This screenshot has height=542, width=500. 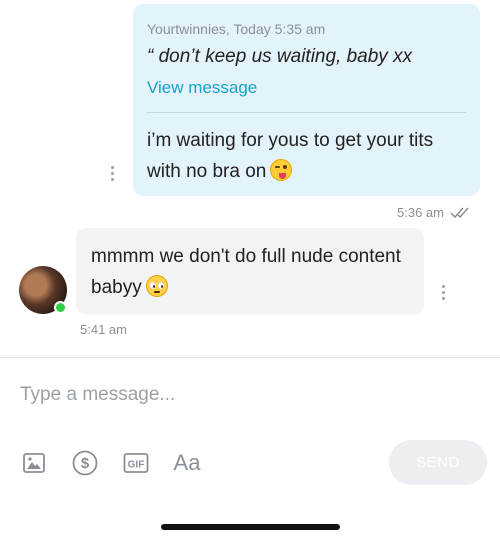 I want to click on quote-divider, so click(x=306, y=112).